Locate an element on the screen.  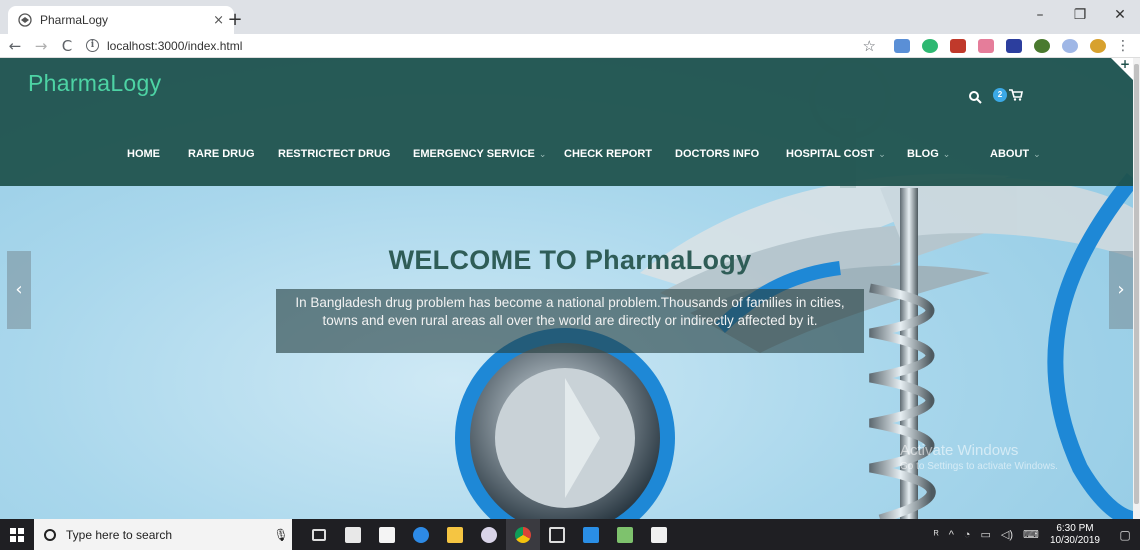
menu-item-check-report: CHECK REPORT is located at coordinates (608, 154).